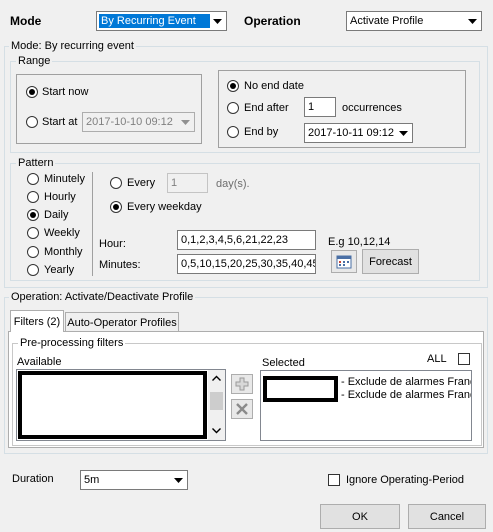 The width and height of the screenshot is (493, 532). I want to click on frequency-radio-hourly, so click(33, 197).